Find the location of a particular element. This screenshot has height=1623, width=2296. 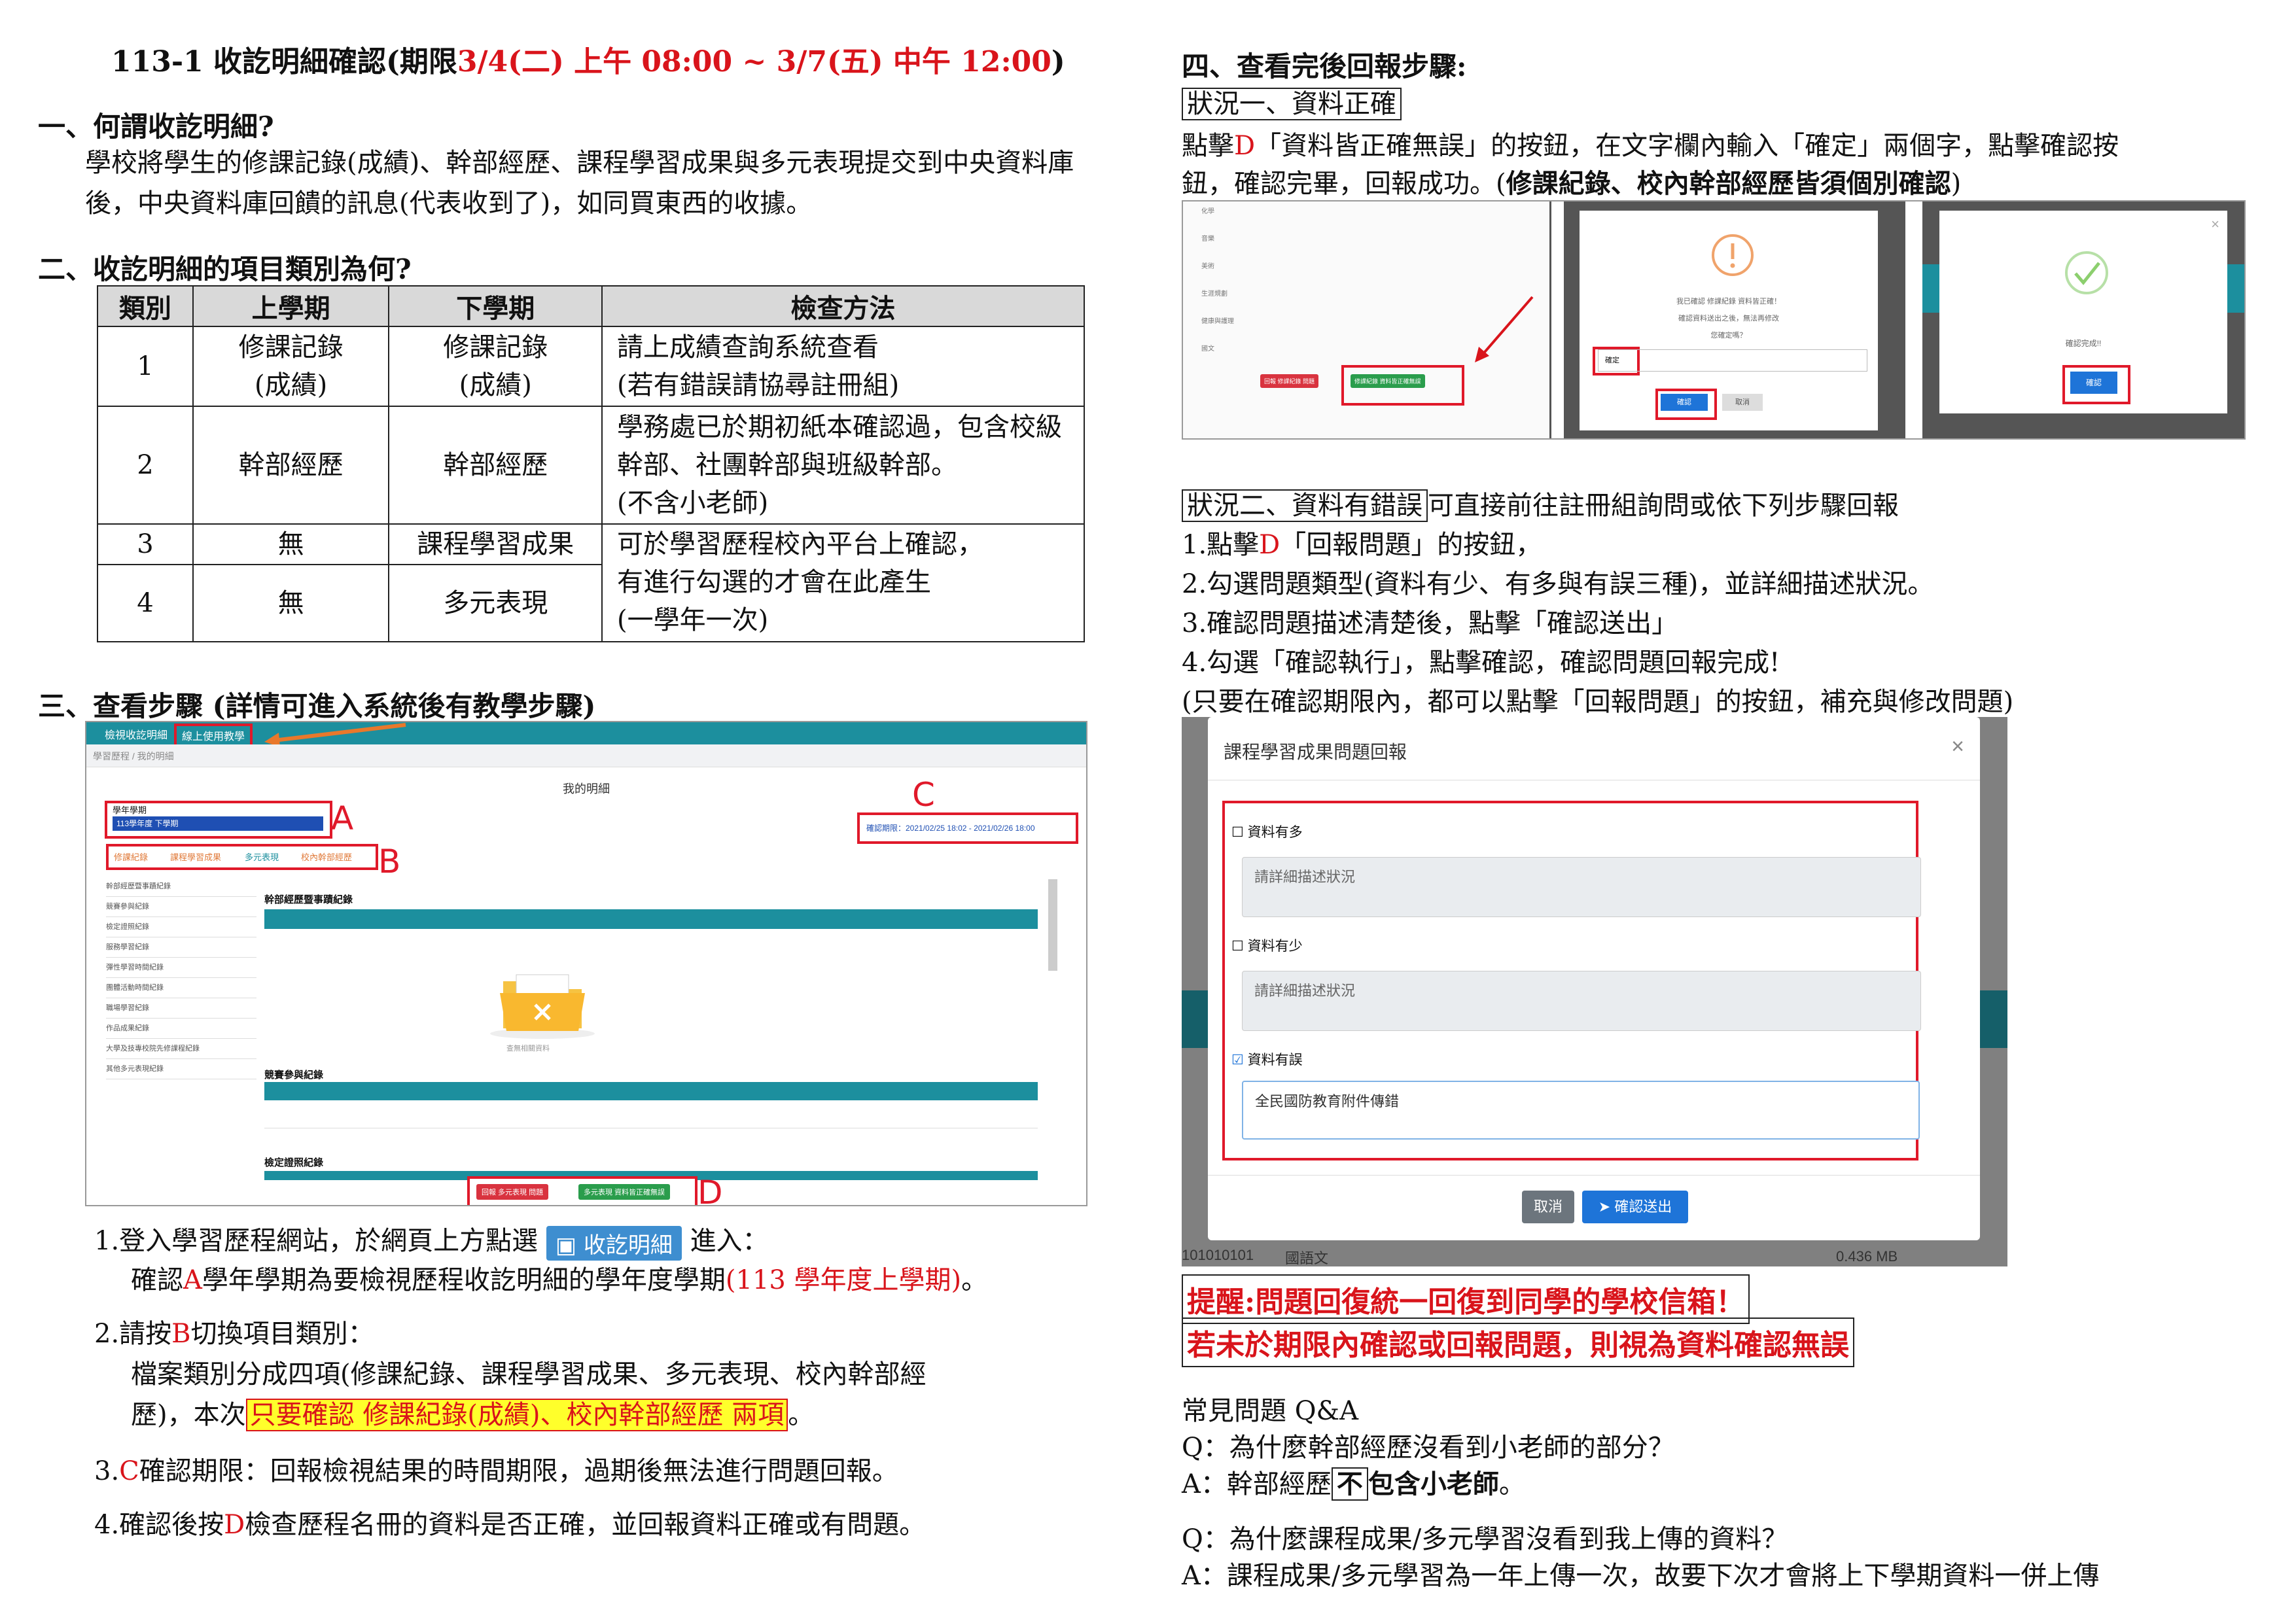

description-field-more: 請詳細描述狀況 is located at coordinates (1581, 887).